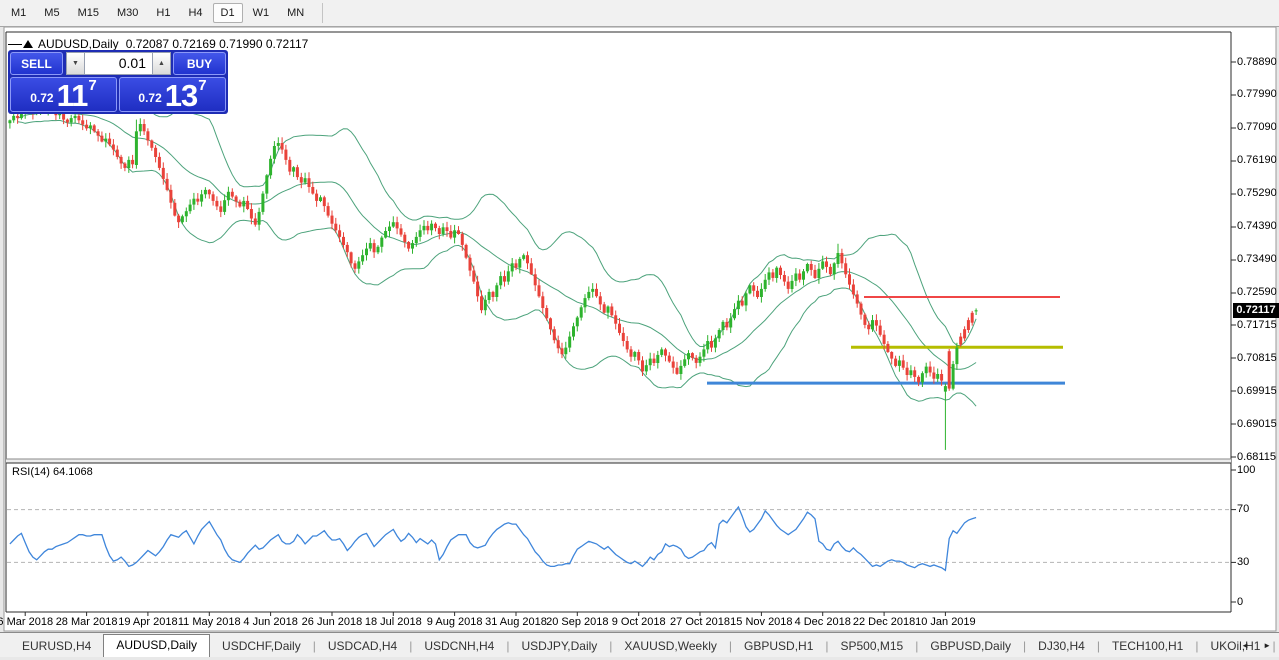  Describe the element at coordinates (295, 13) in the screenshot. I see `timeframe-button-mn: MN` at that location.